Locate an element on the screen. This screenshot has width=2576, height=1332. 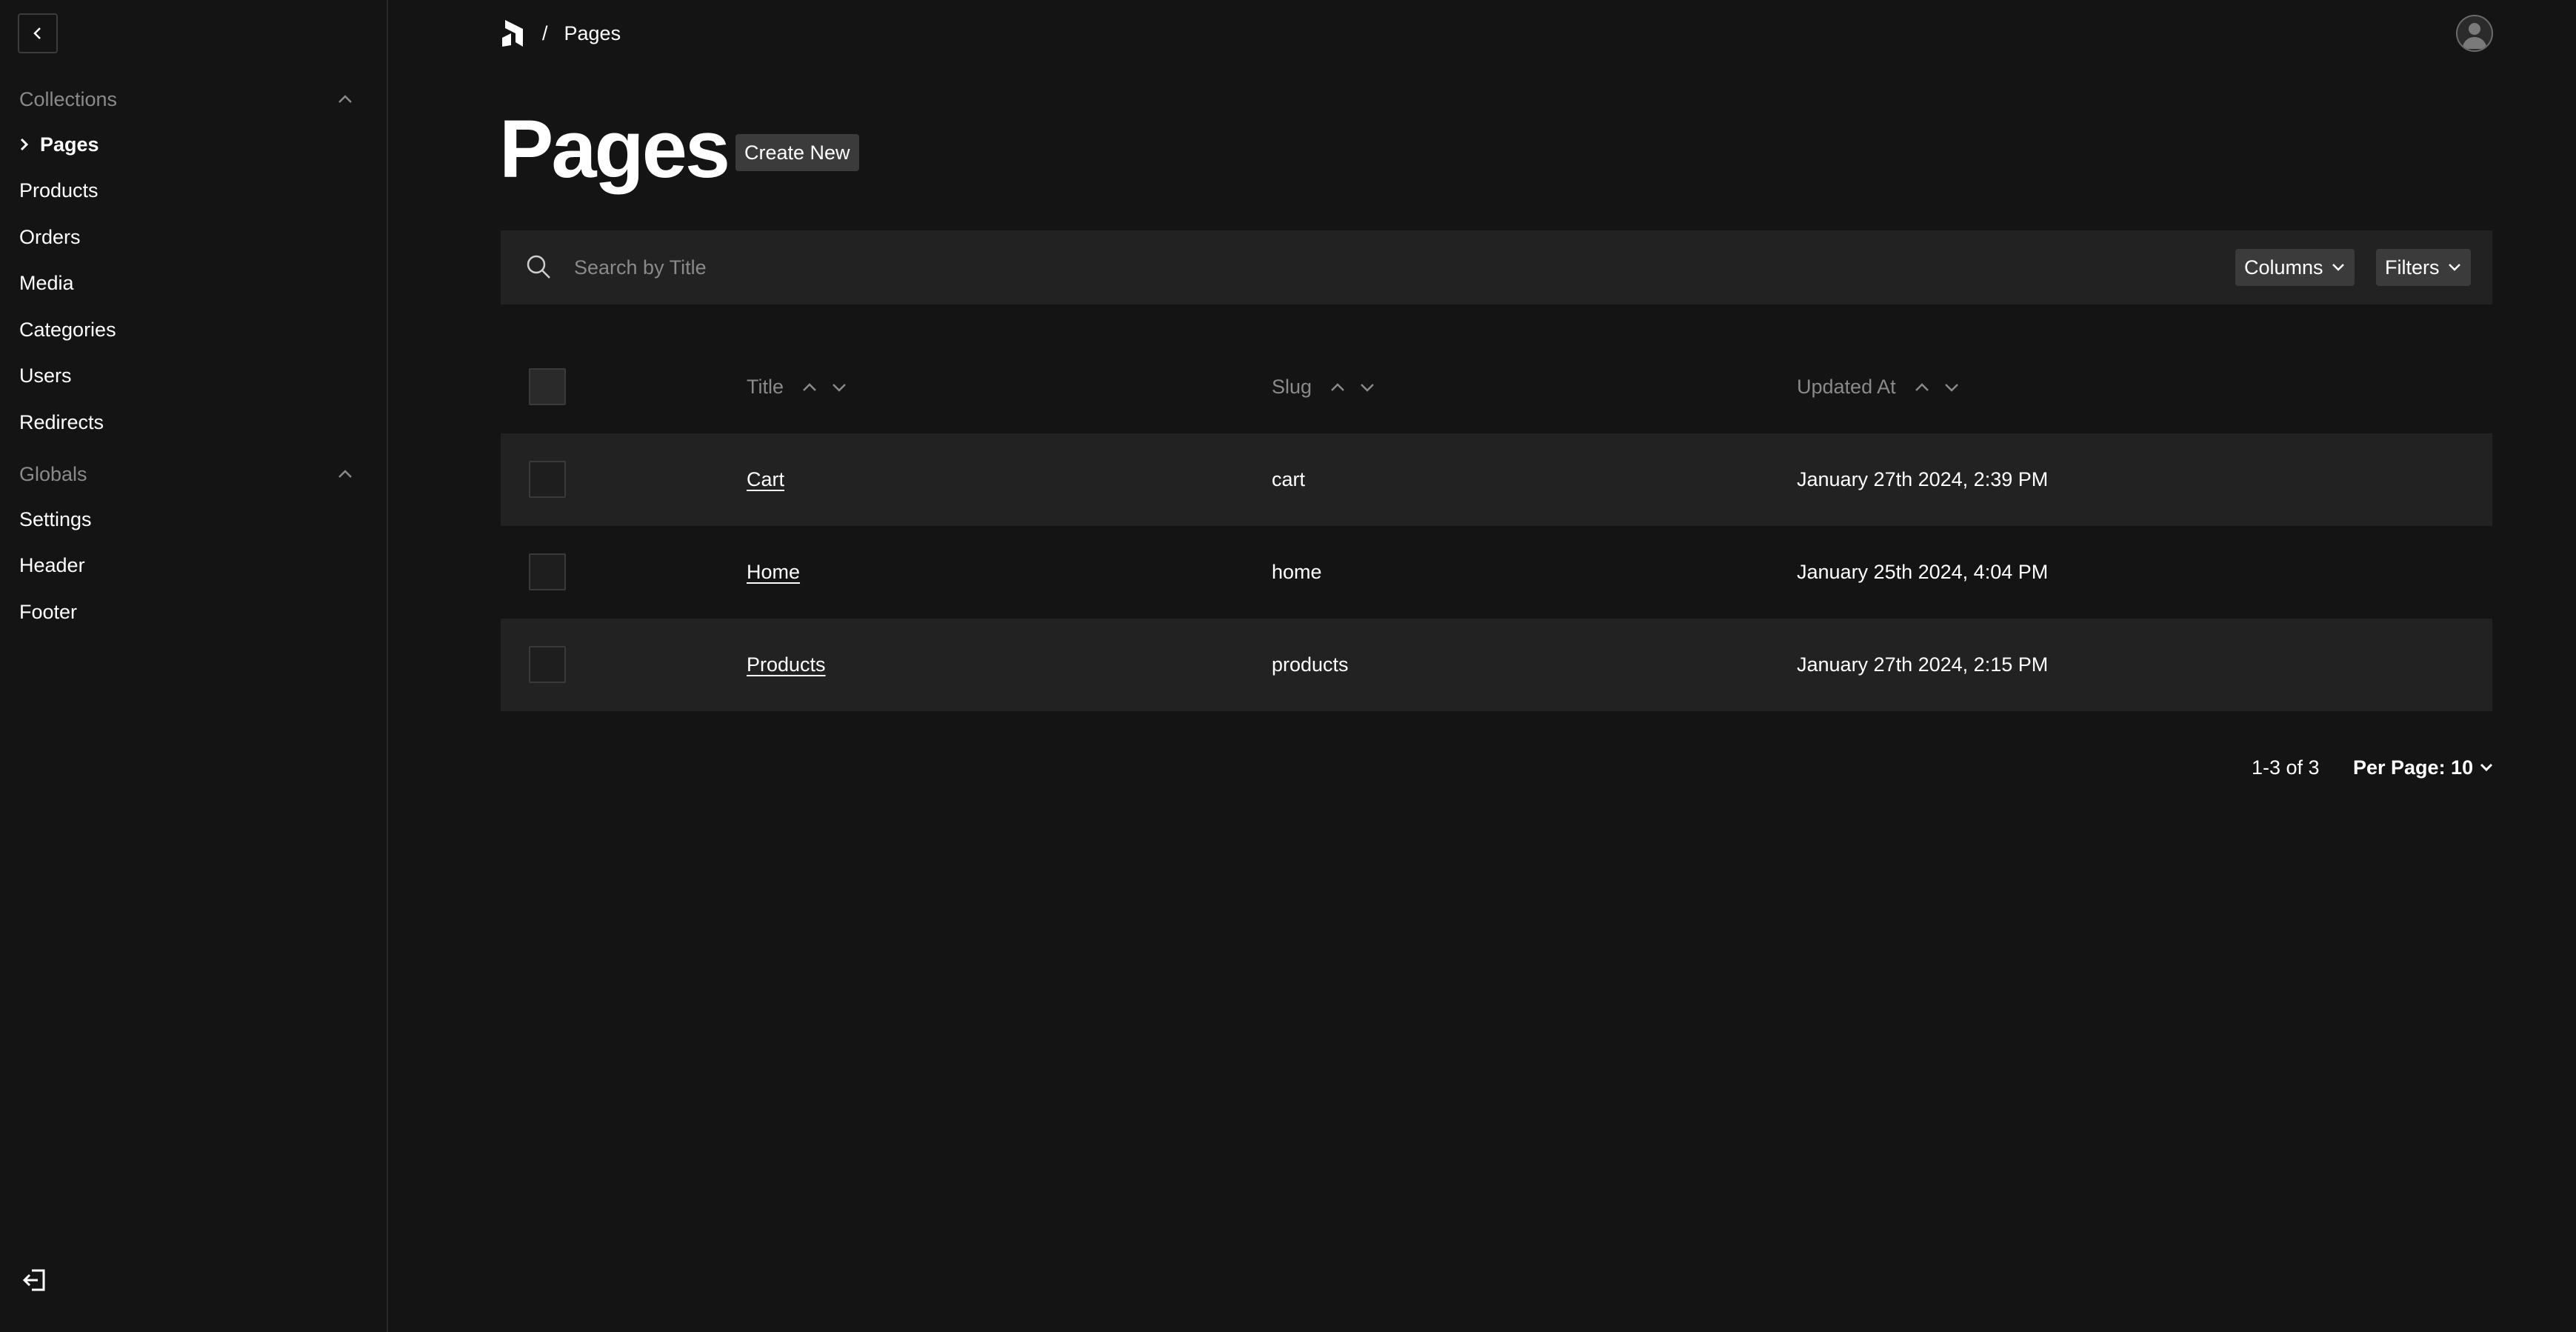
sidebar-item-footer: Footer is located at coordinates (48, 612).